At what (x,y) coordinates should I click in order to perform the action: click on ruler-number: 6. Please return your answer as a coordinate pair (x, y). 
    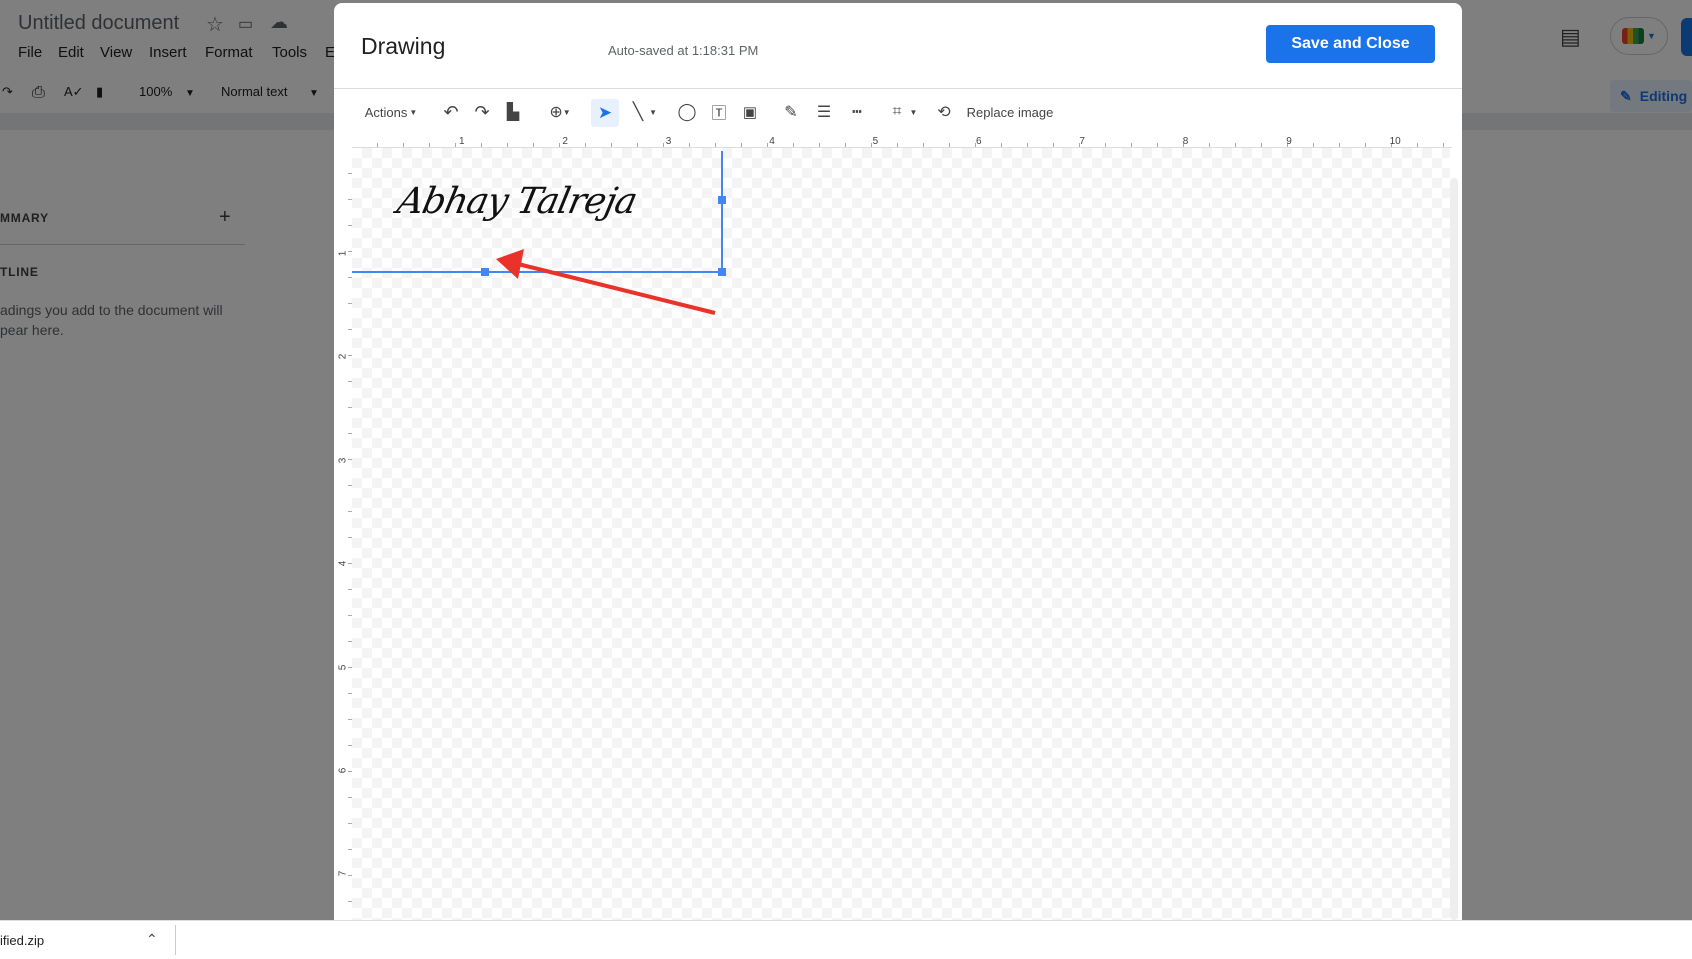
    Looking at the image, I should click on (343, 770).